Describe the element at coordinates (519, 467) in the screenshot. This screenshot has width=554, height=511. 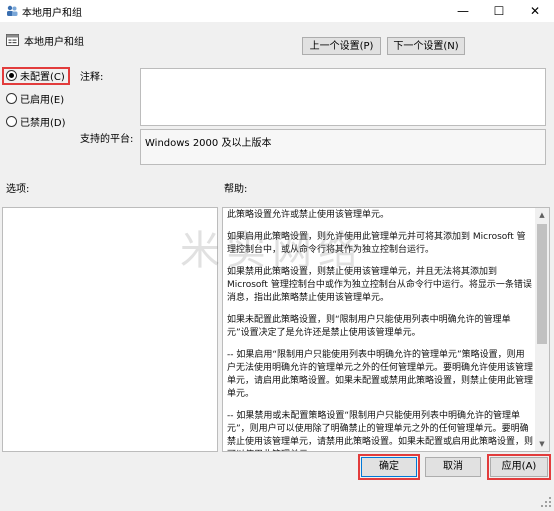
I see `apply-button: 应用(A)` at that location.